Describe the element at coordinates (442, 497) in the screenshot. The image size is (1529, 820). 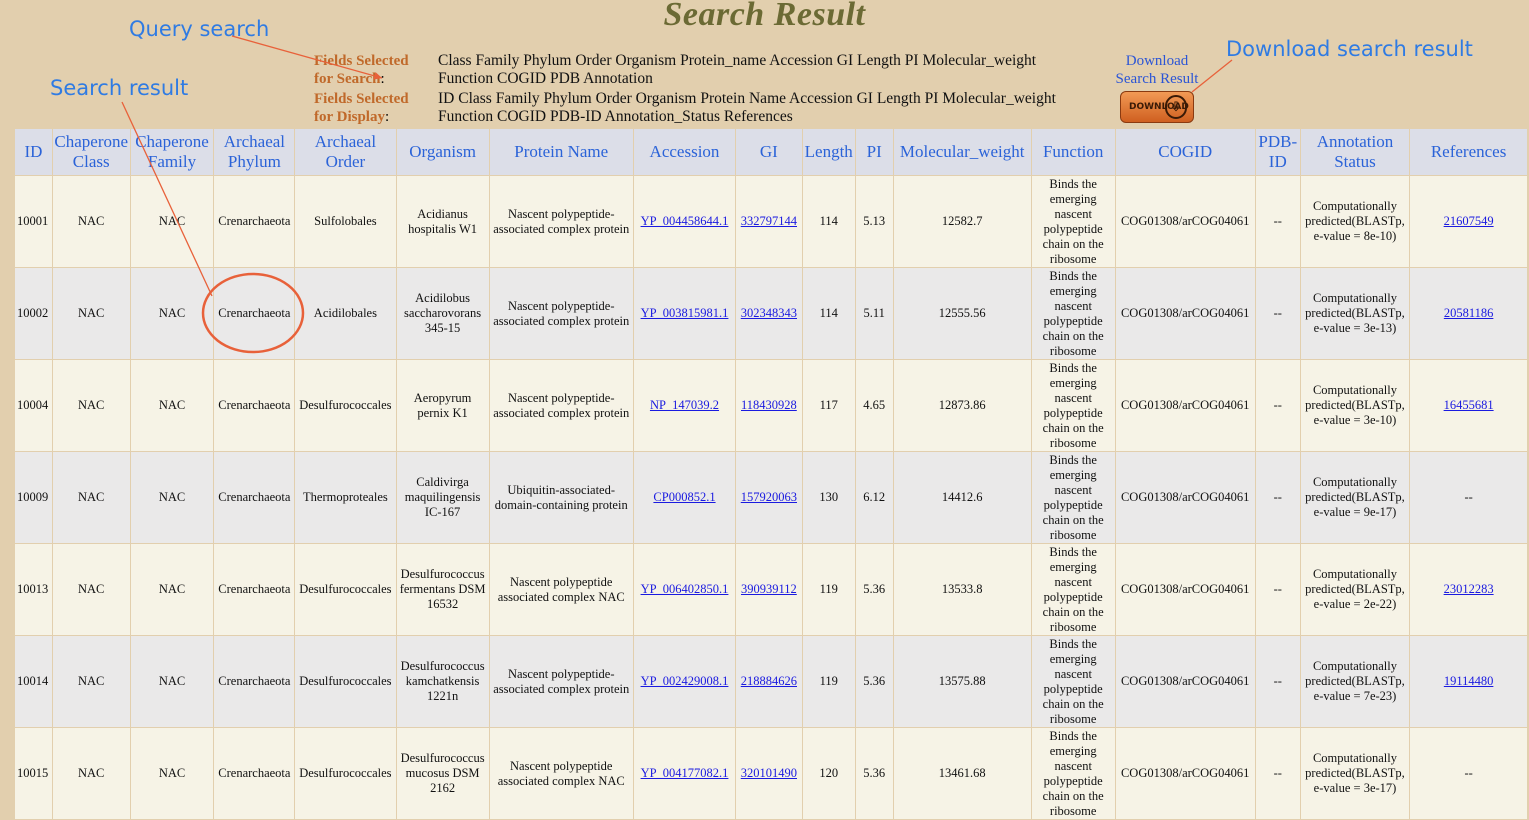
I see `organism-cell: Caldivirga maquilingensis IC-167` at that location.